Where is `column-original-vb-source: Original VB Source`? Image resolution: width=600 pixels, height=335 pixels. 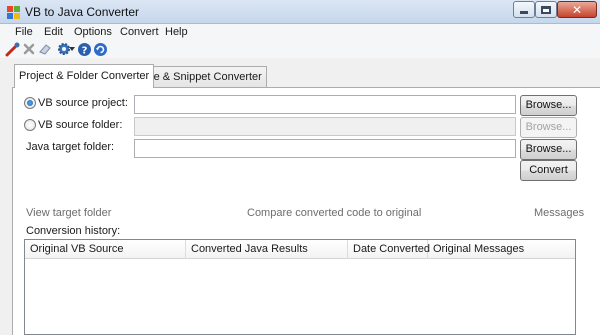 column-original-vb-source: Original VB Source is located at coordinates (105, 249).